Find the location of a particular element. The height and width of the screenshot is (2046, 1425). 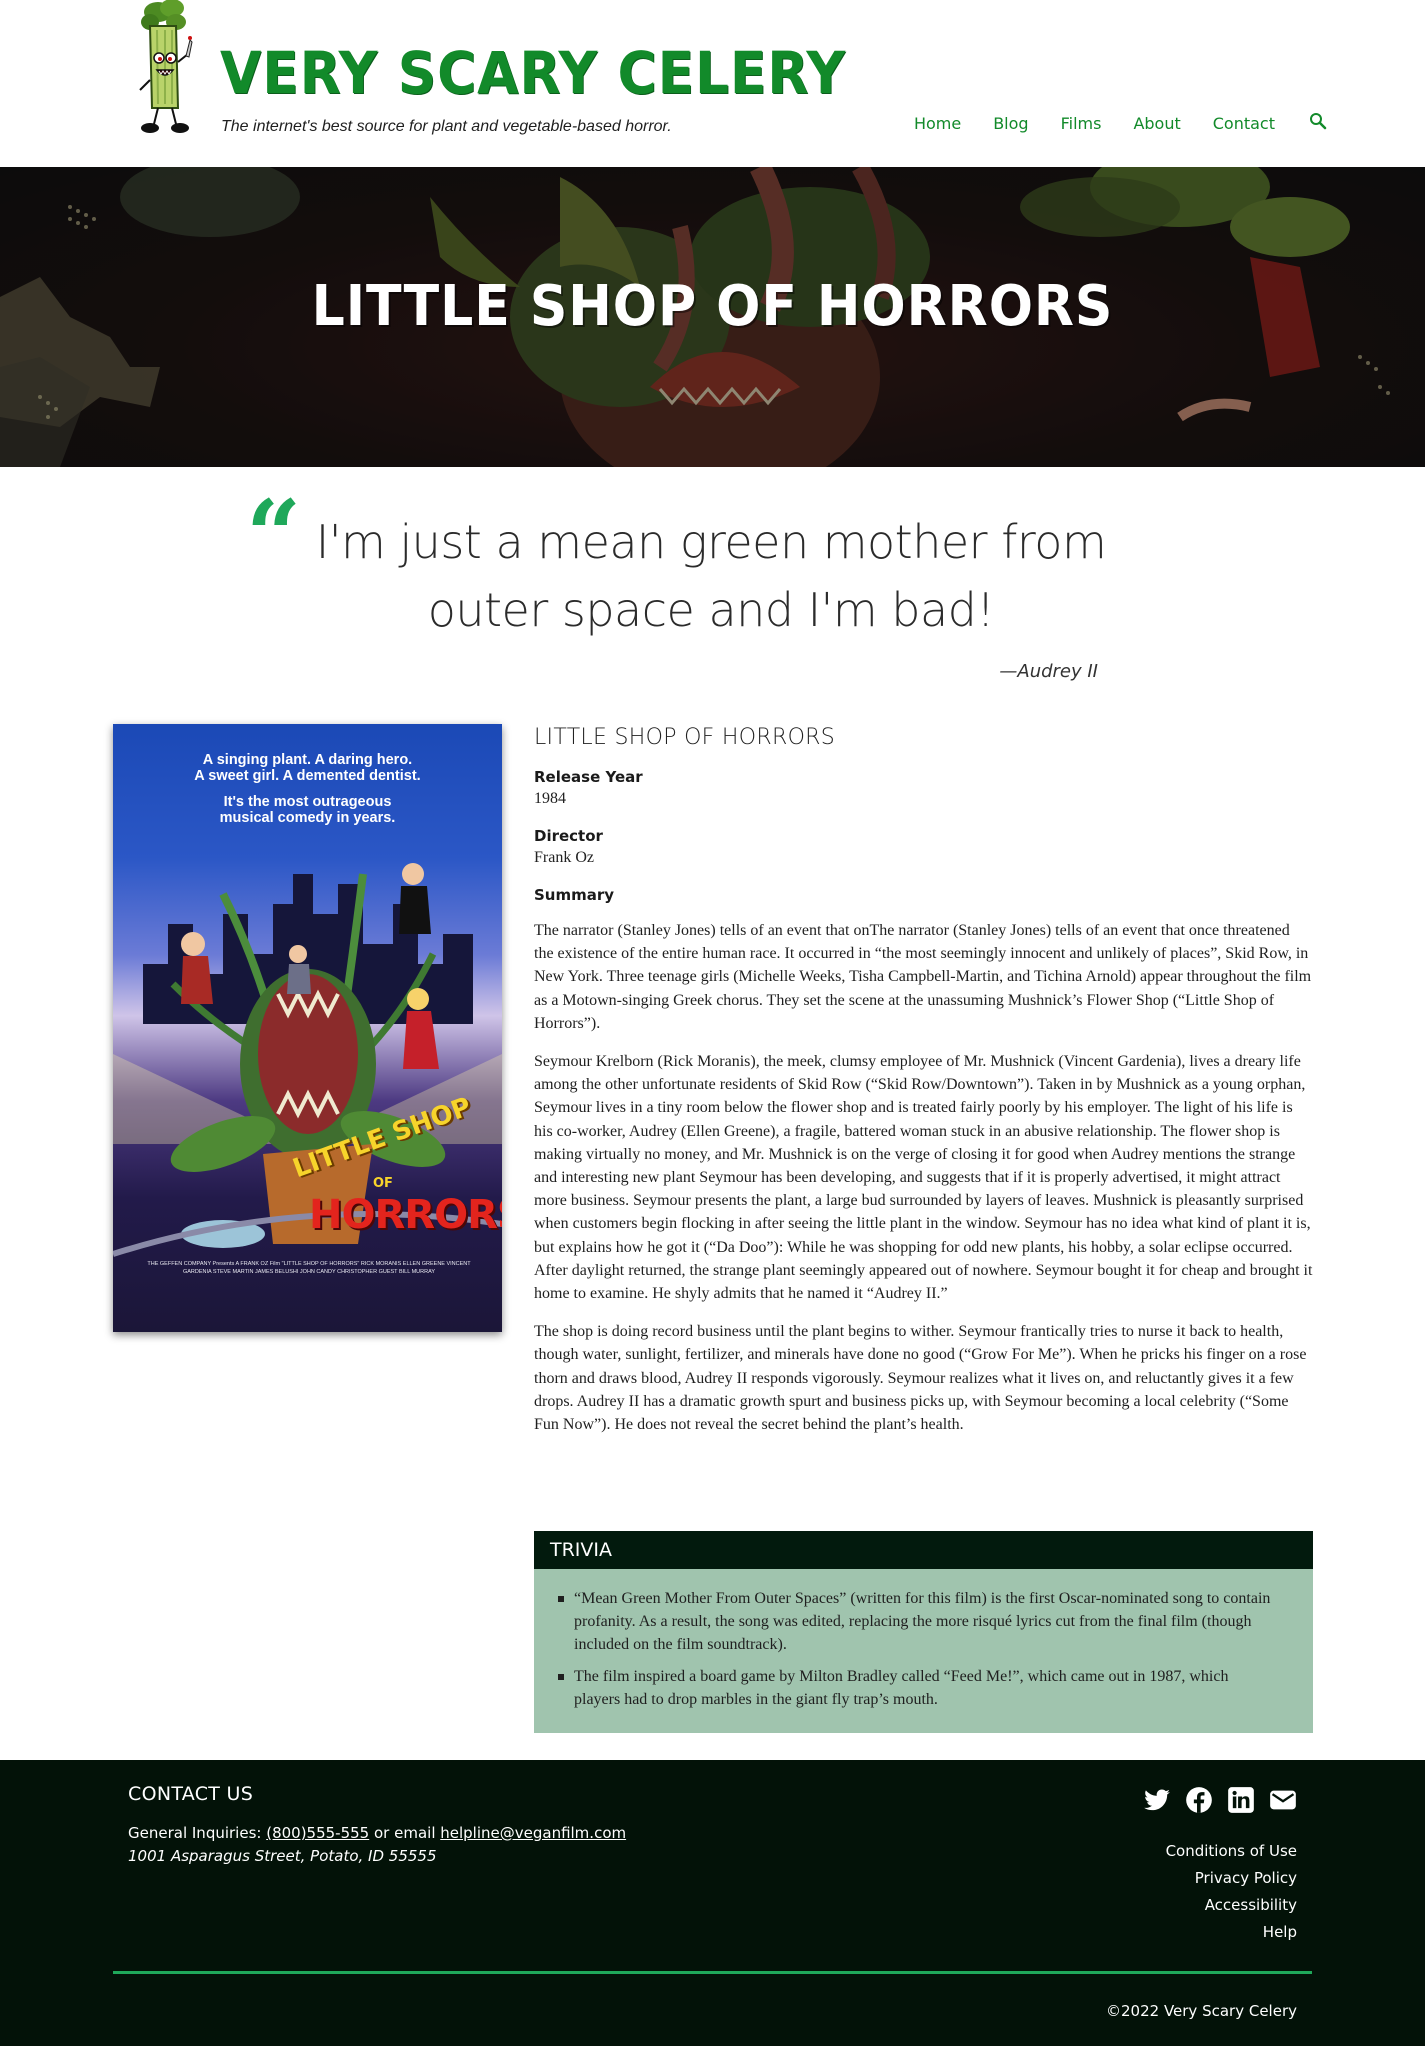

poster-title-bottom: HORRORS is located at coordinates (405, 1215).